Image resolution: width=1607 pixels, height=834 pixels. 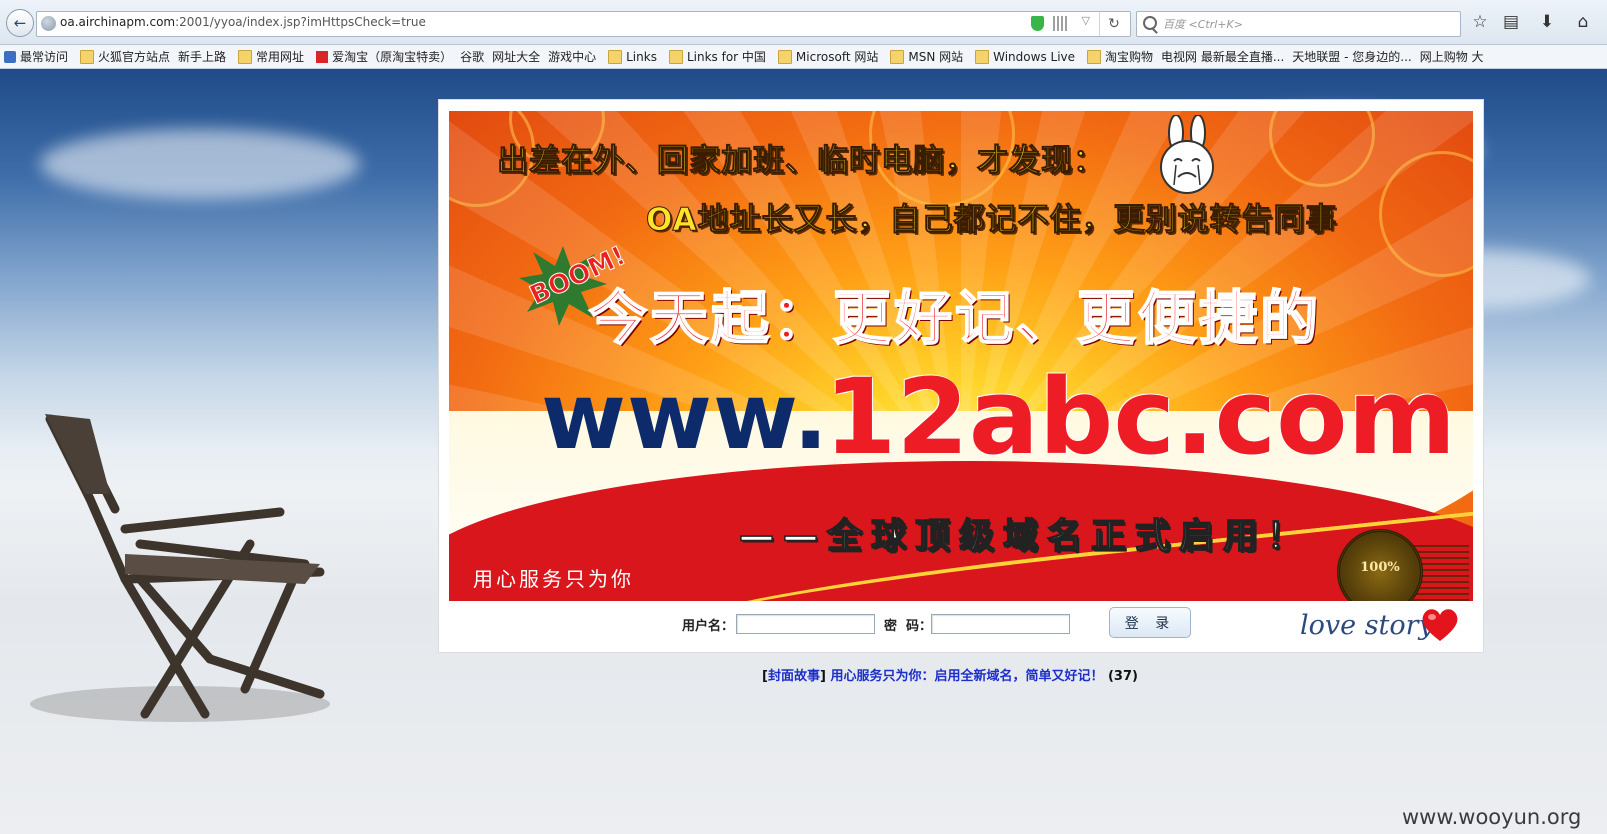 What do you see at coordinates (1034, 56) in the screenshot?
I see `bookmark-label: Windows Live` at bounding box center [1034, 56].